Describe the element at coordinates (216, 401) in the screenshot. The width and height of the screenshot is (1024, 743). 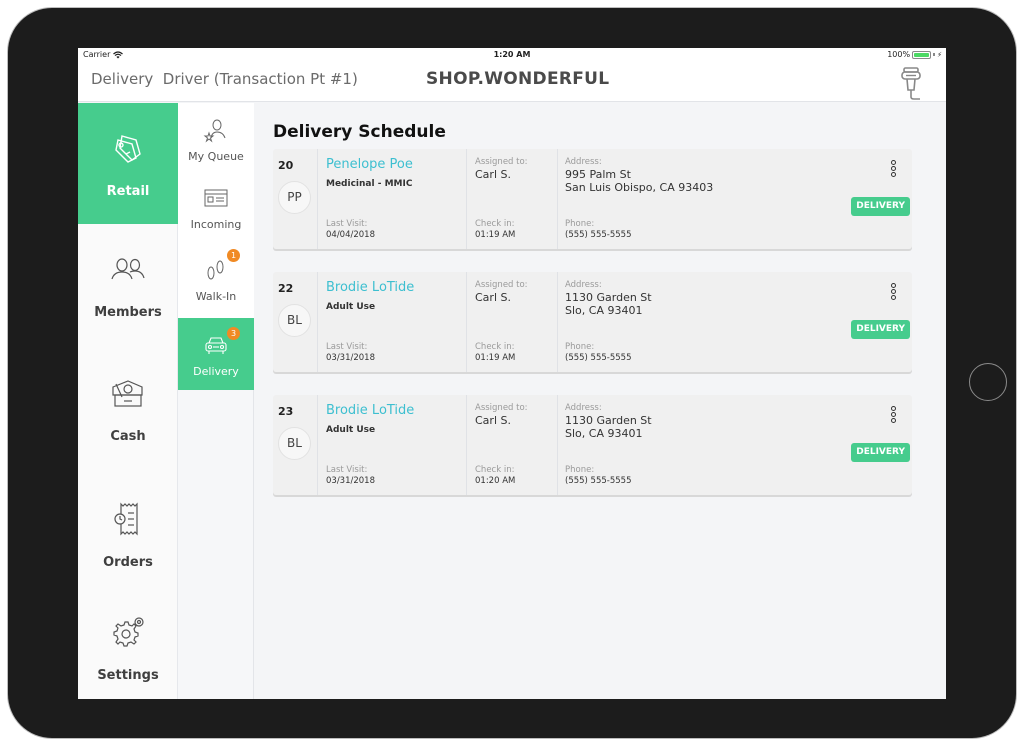
I see `secondary-sidebar: My Queue Incoming 1 Walk-In 3 Delivery` at that location.